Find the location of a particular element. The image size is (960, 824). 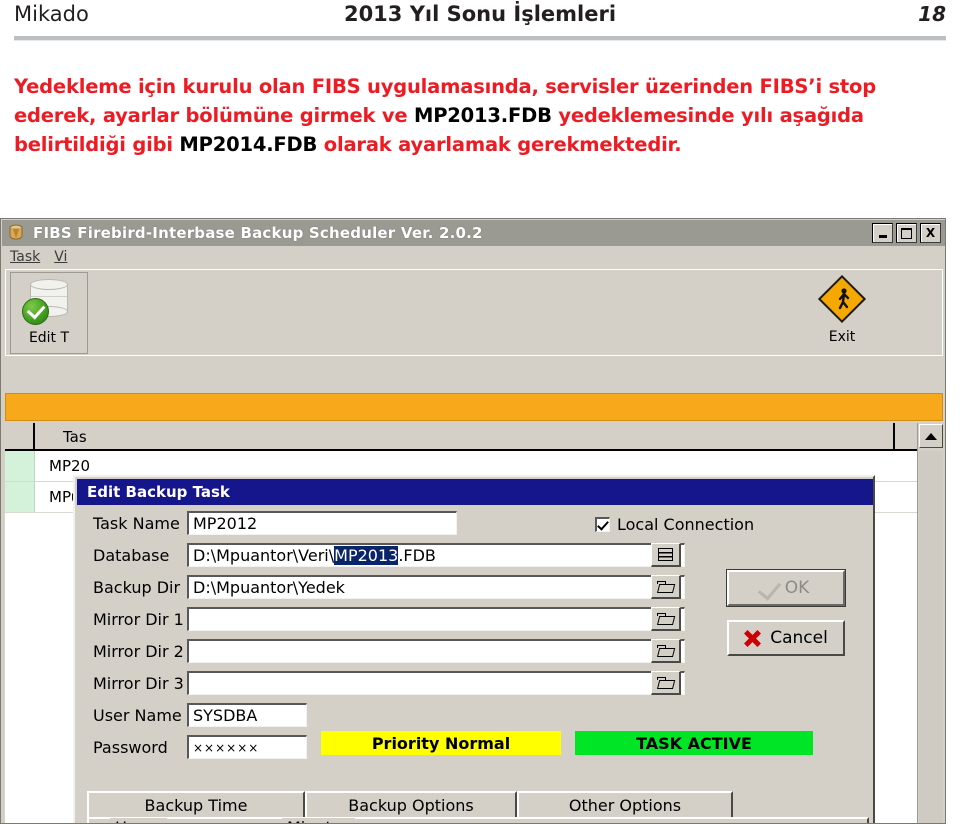

cancel-button: Cancel is located at coordinates (786, 638).